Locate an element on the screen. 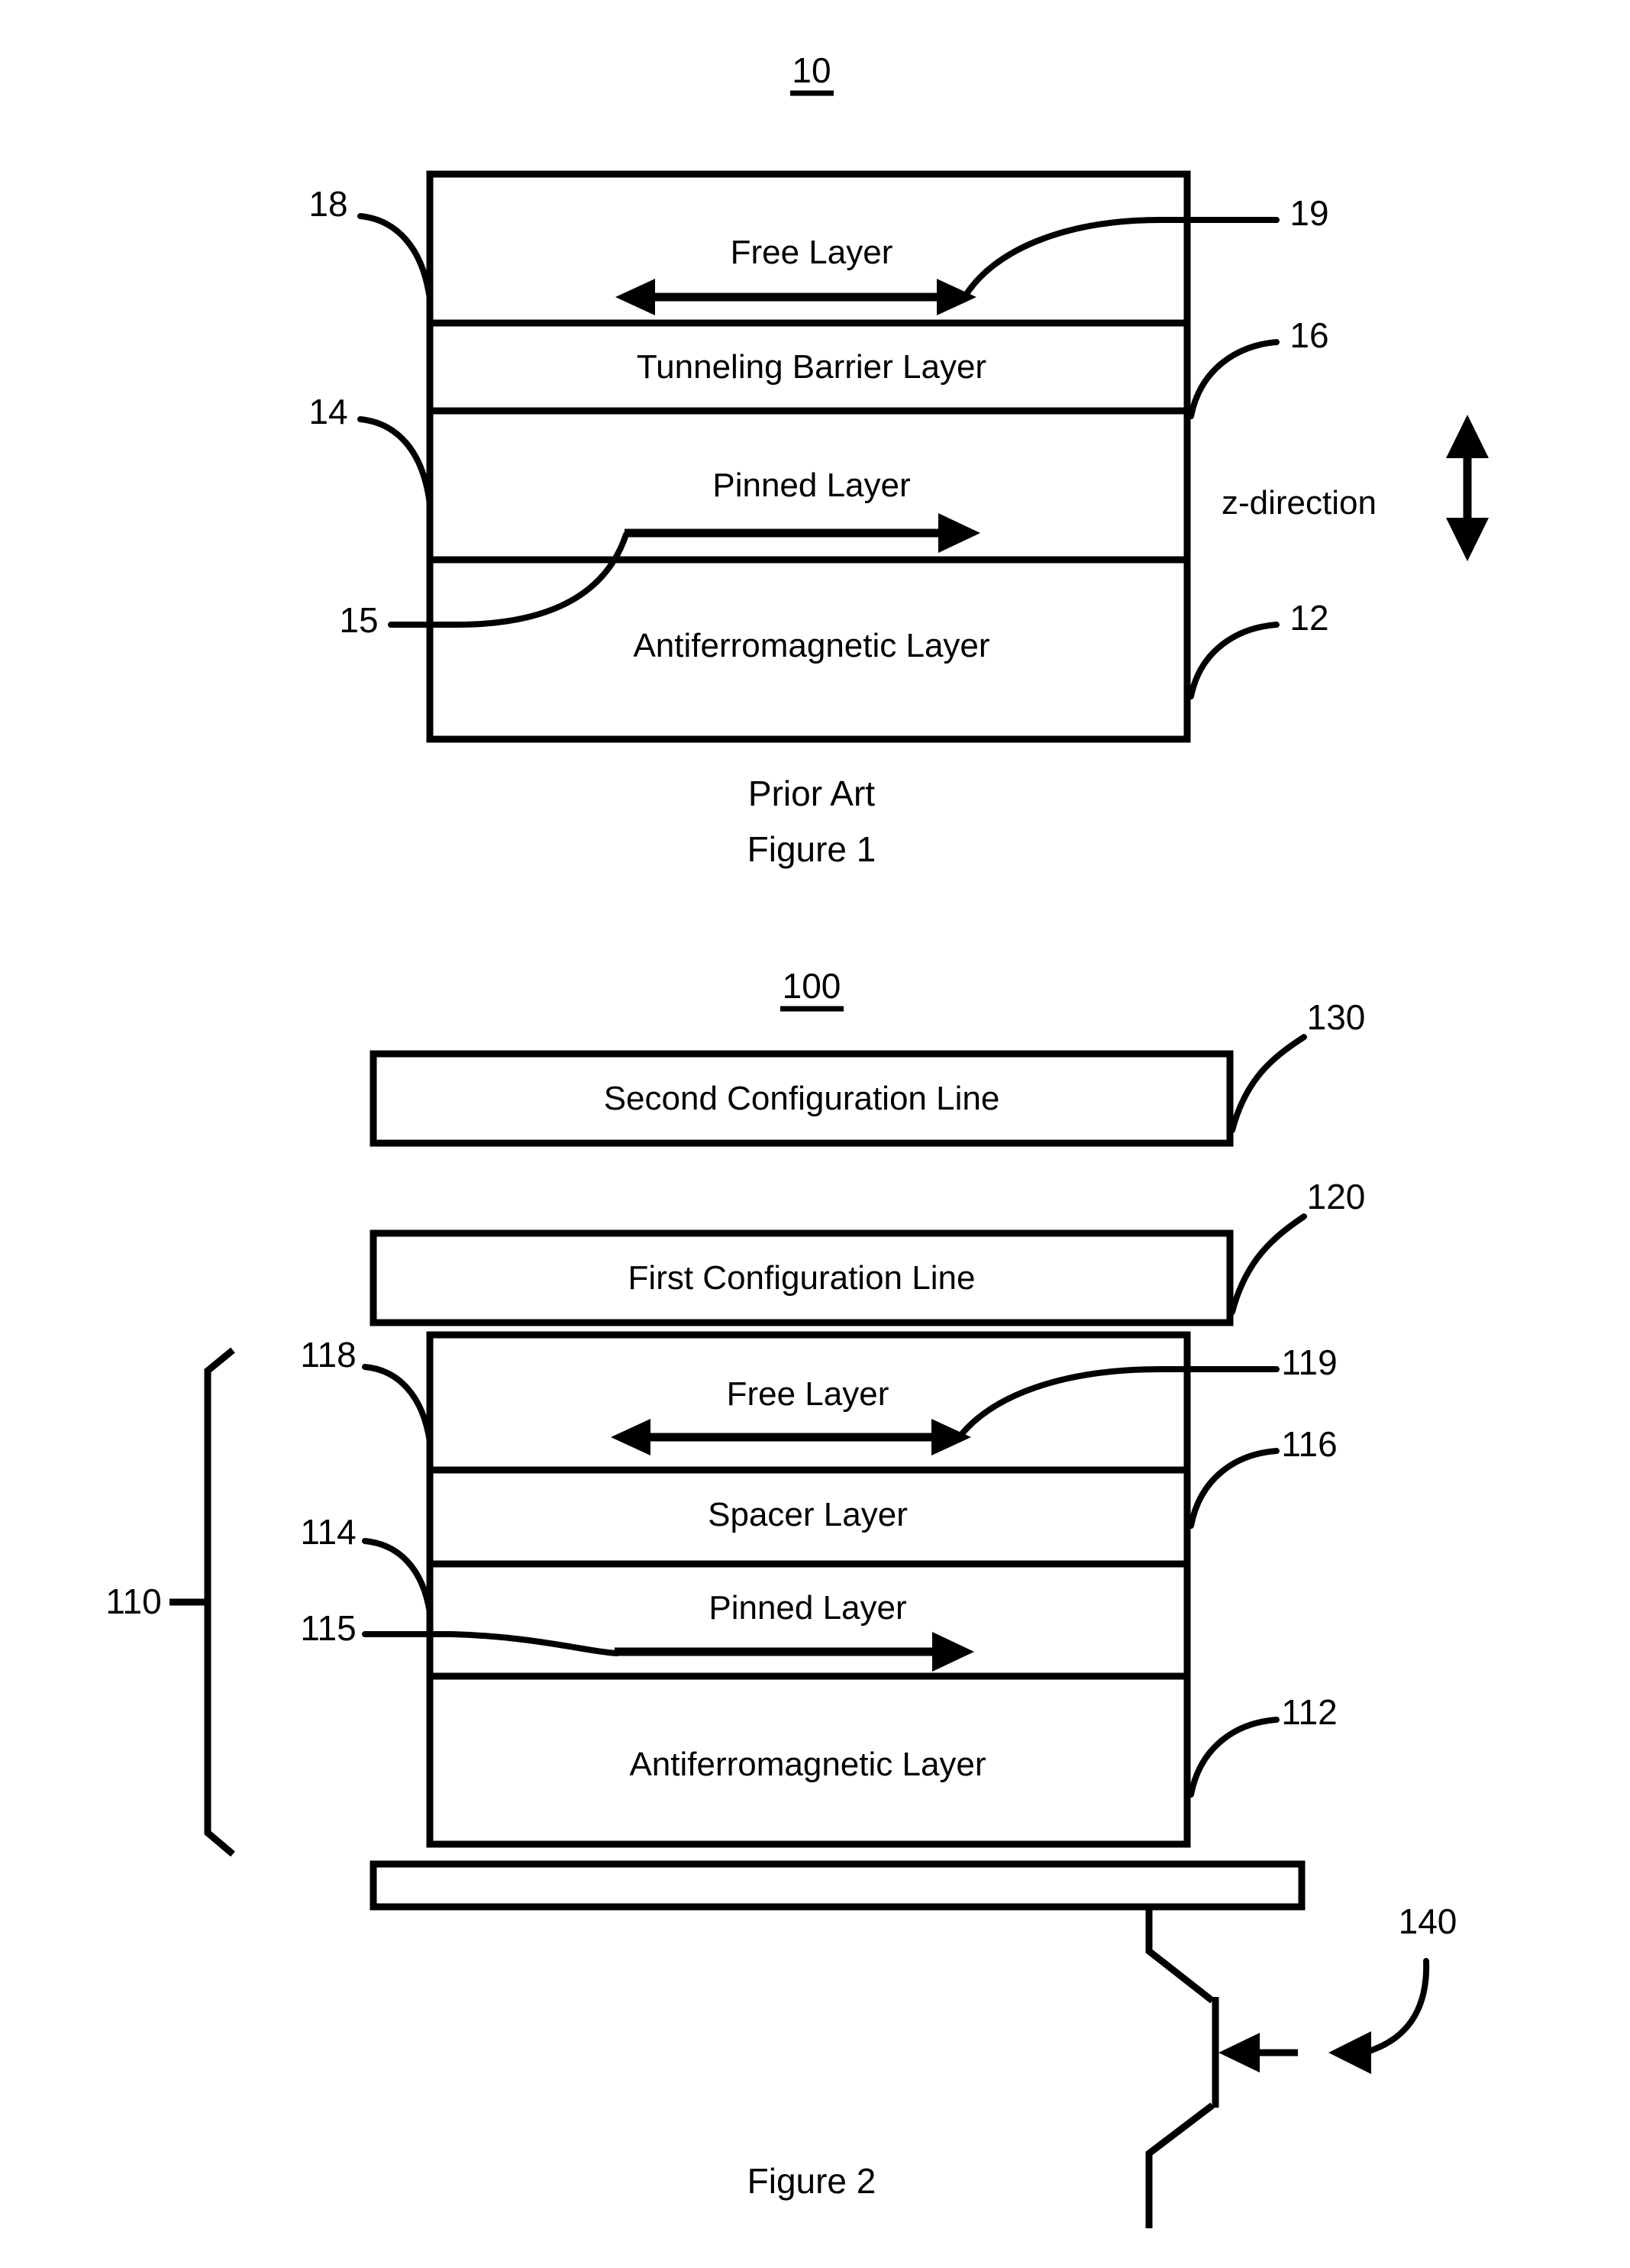  fig1-ref-14: 14 is located at coordinates (327, 411).